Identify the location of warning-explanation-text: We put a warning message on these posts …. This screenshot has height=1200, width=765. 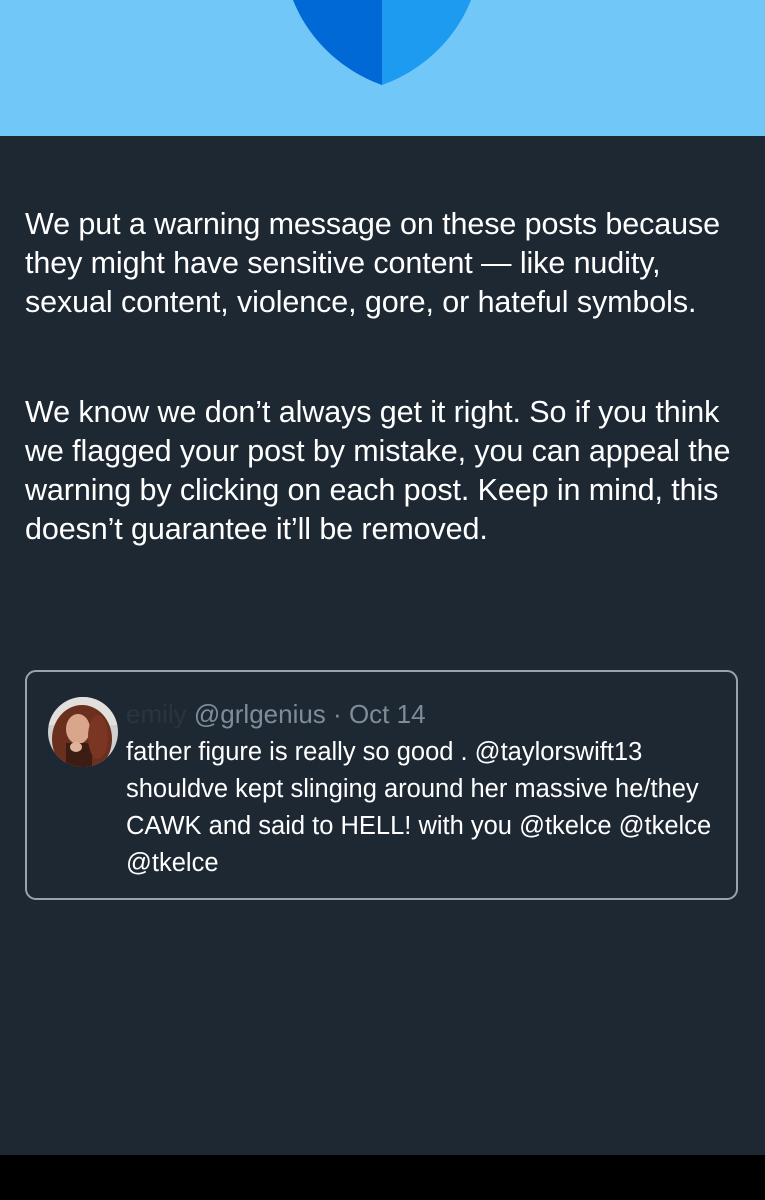
(372, 263).